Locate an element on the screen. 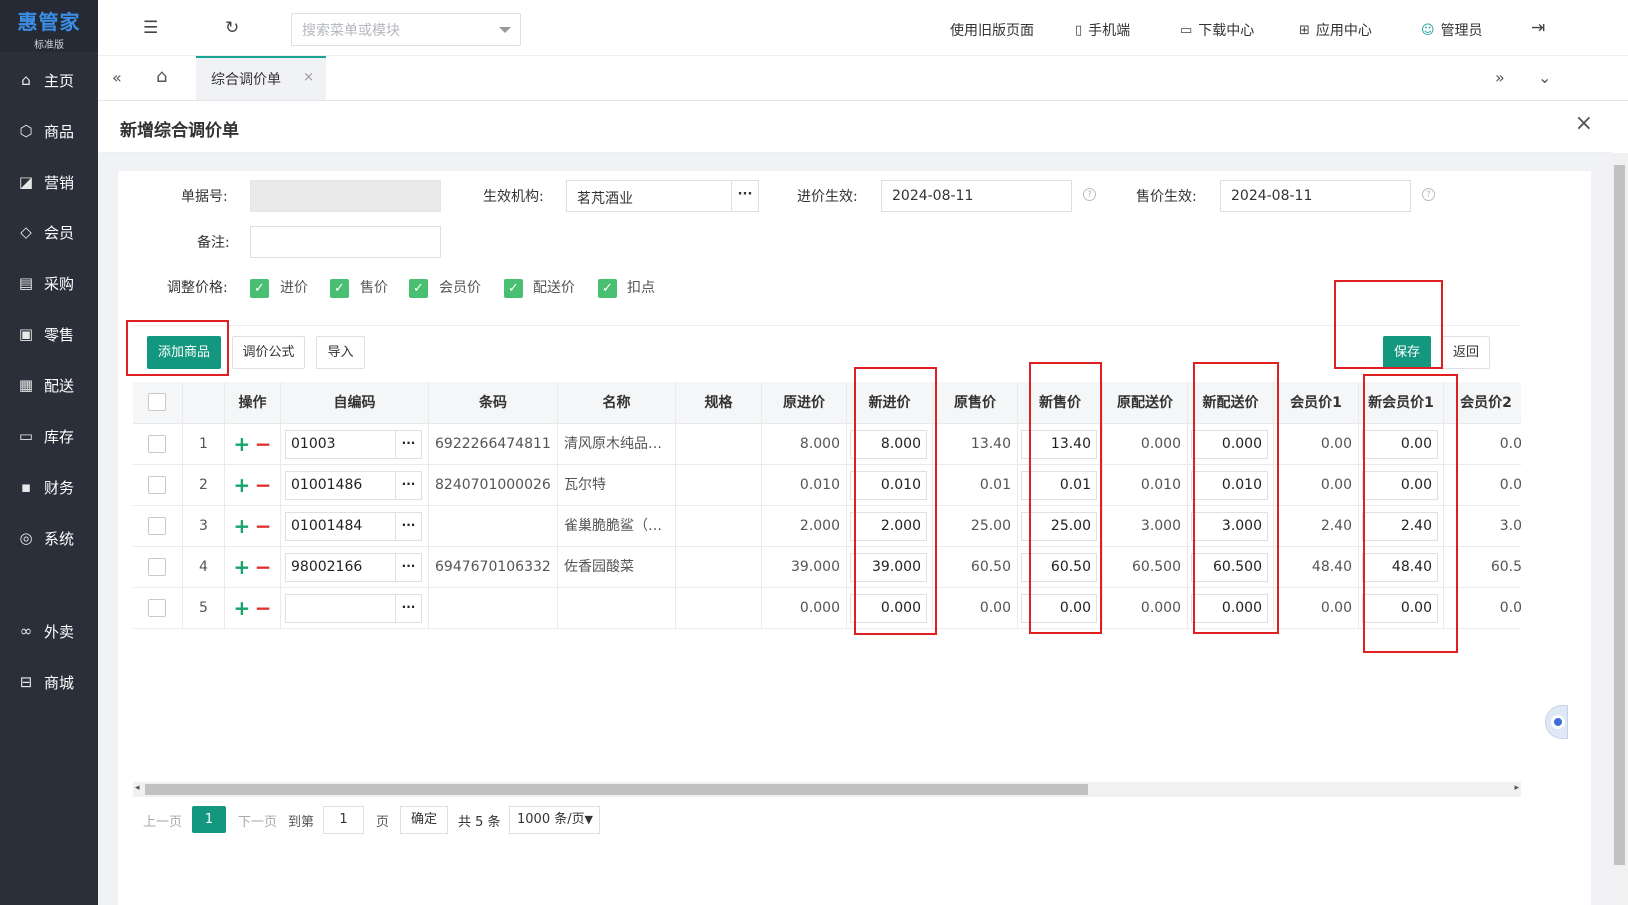 This screenshot has width=1628, height=905. page-header: 新增综合调价单 × is located at coordinates (854, 127).